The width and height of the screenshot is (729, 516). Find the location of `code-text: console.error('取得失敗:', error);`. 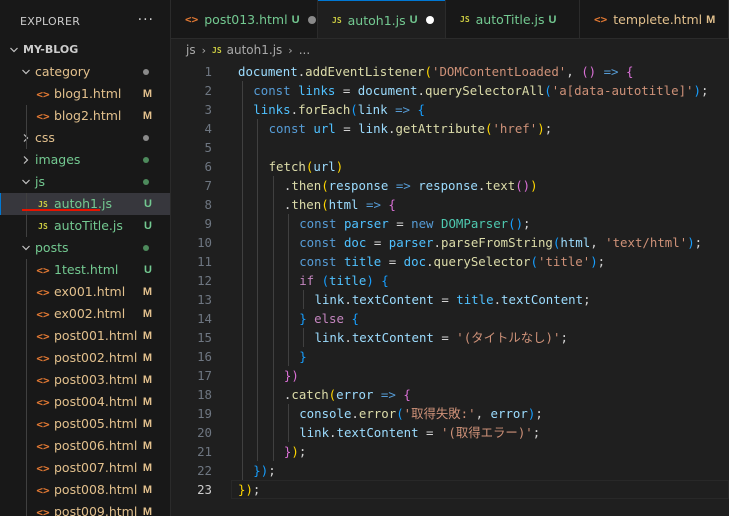

code-text: console.error('取得失敗:', error); is located at coordinates (421, 413).